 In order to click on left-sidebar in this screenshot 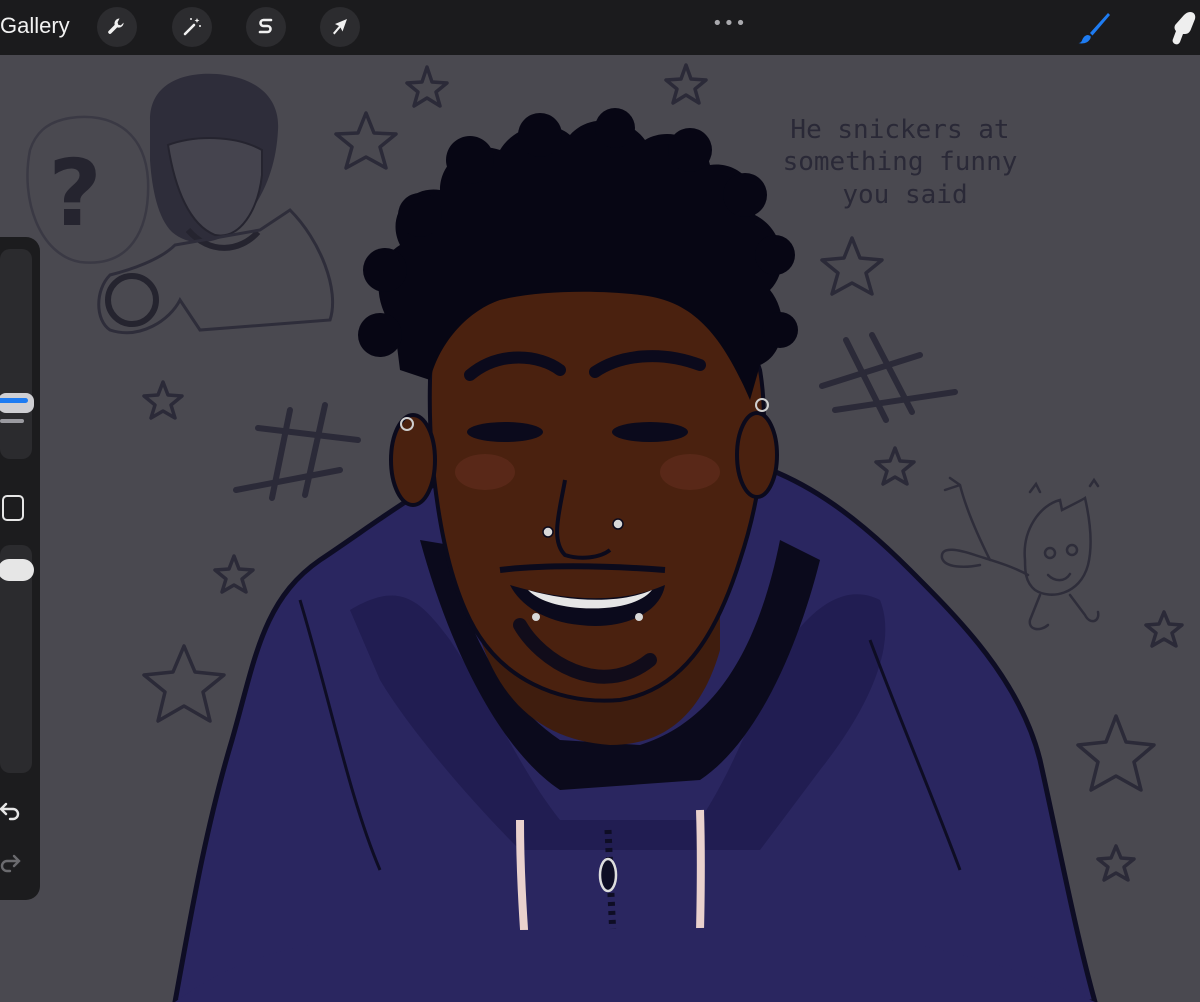, I will do `click(20, 568)`.